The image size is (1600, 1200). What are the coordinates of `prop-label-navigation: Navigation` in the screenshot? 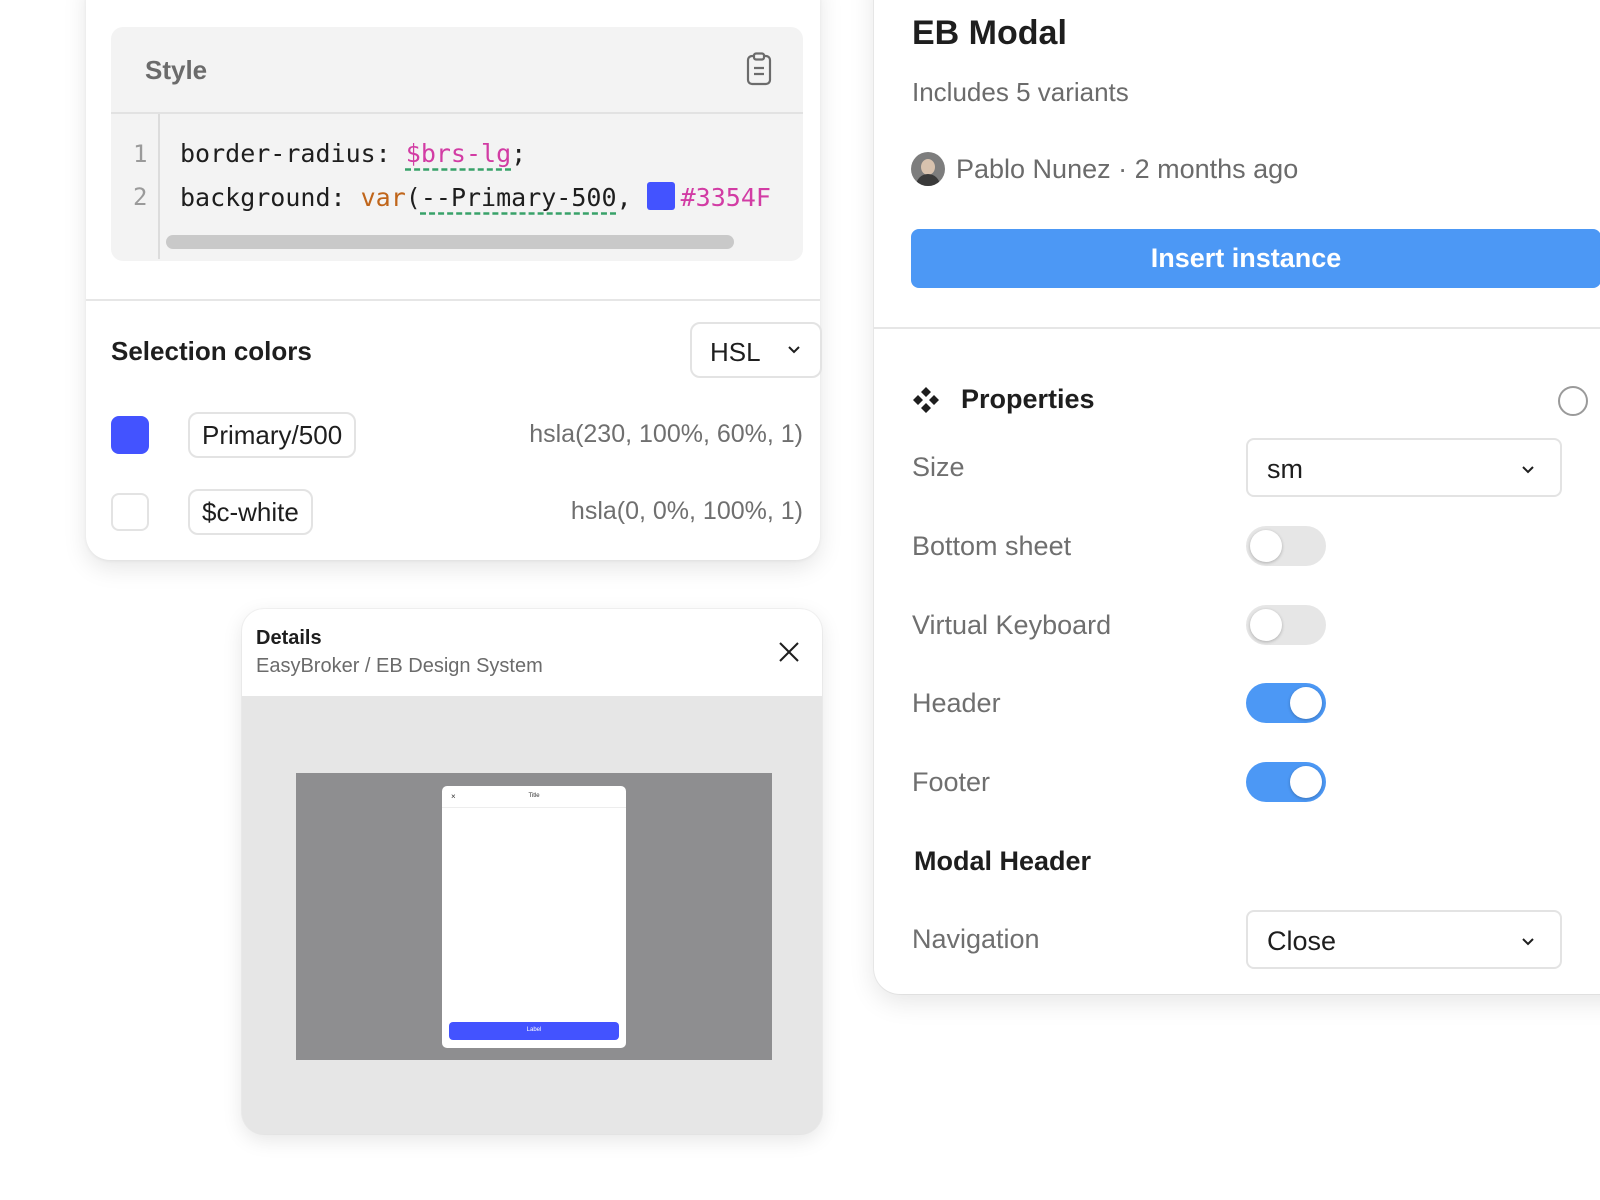 It's located at (976, 939).